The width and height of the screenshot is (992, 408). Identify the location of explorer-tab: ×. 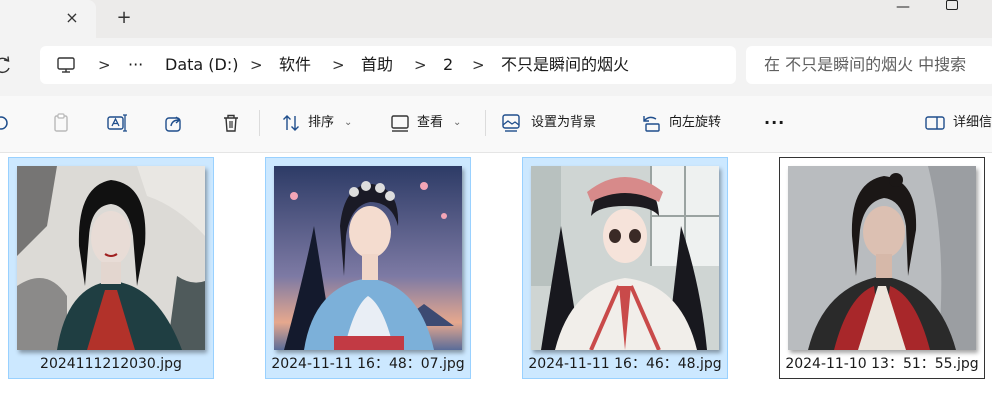
(48, 19).